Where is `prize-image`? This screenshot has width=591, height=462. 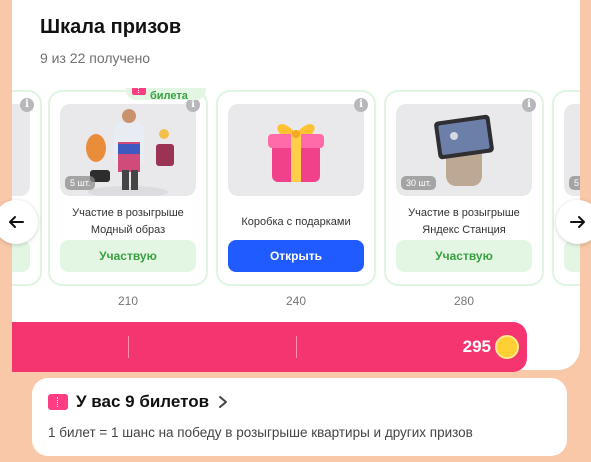 prize-image is located at coordinates (21, 150).